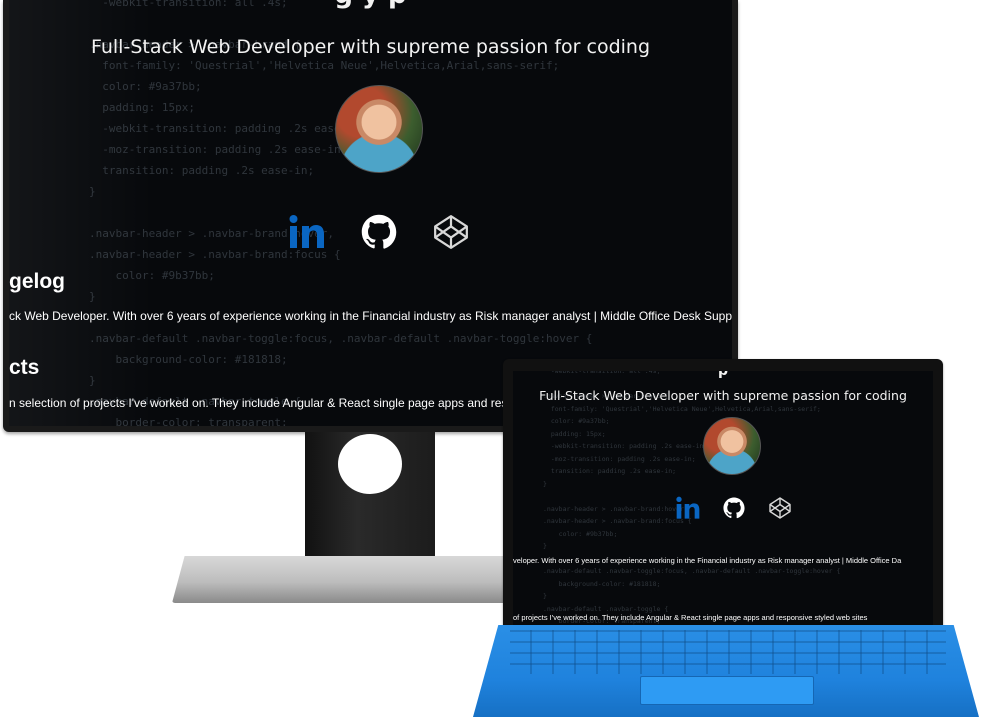 This screenshot has height=722, width=992. I want to click on code-line: color: #9a37bb;, so click(145, 86).